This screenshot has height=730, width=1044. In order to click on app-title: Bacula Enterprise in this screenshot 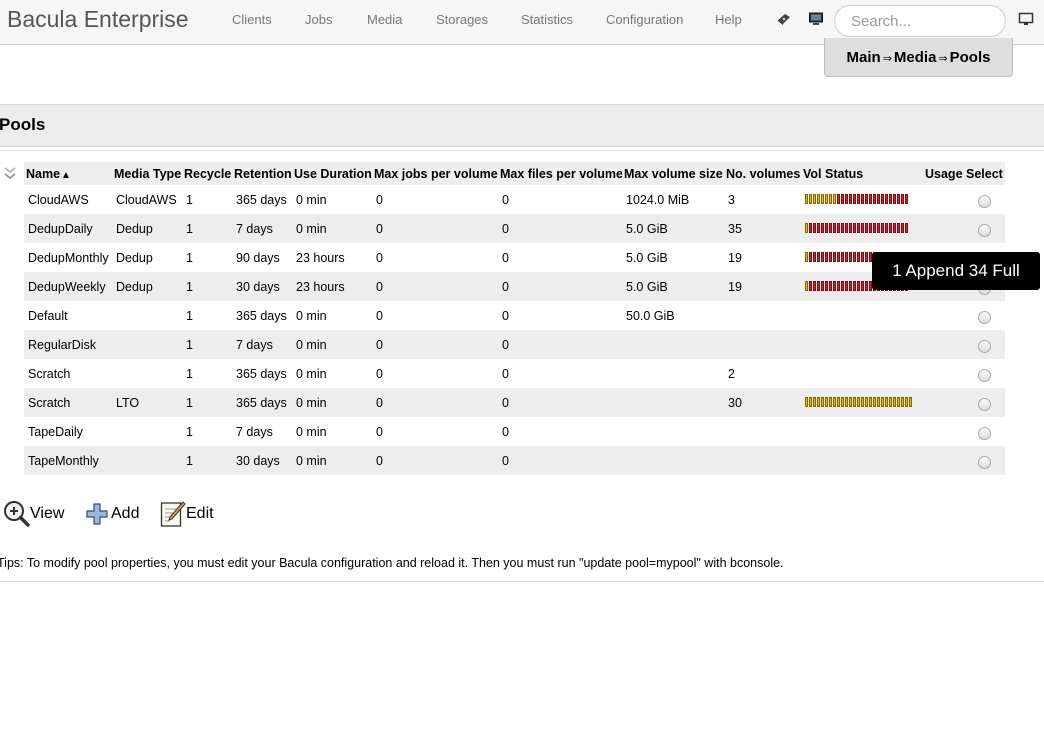, I will do `click(98, 19)`.